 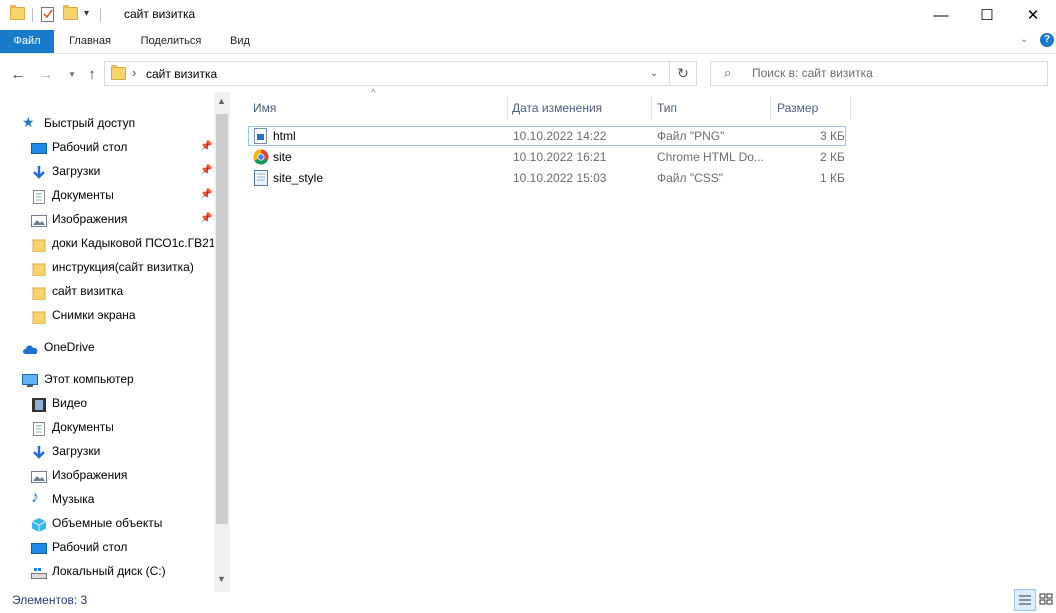 I want to click on file-row-html: html 10.10.2022 14:22 Файл "PNG" 3 КБ, so click(x=547, y=136).